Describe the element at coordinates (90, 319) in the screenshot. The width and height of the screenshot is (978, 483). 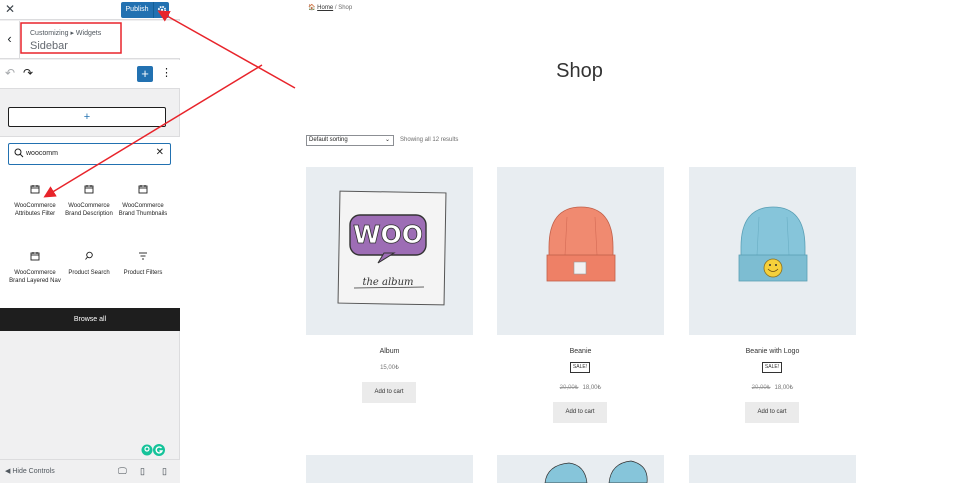
I see `browse-all-button: Browse all` at that location.